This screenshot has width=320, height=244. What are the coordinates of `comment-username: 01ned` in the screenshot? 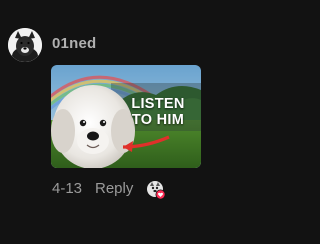 It's located at (74, 43).